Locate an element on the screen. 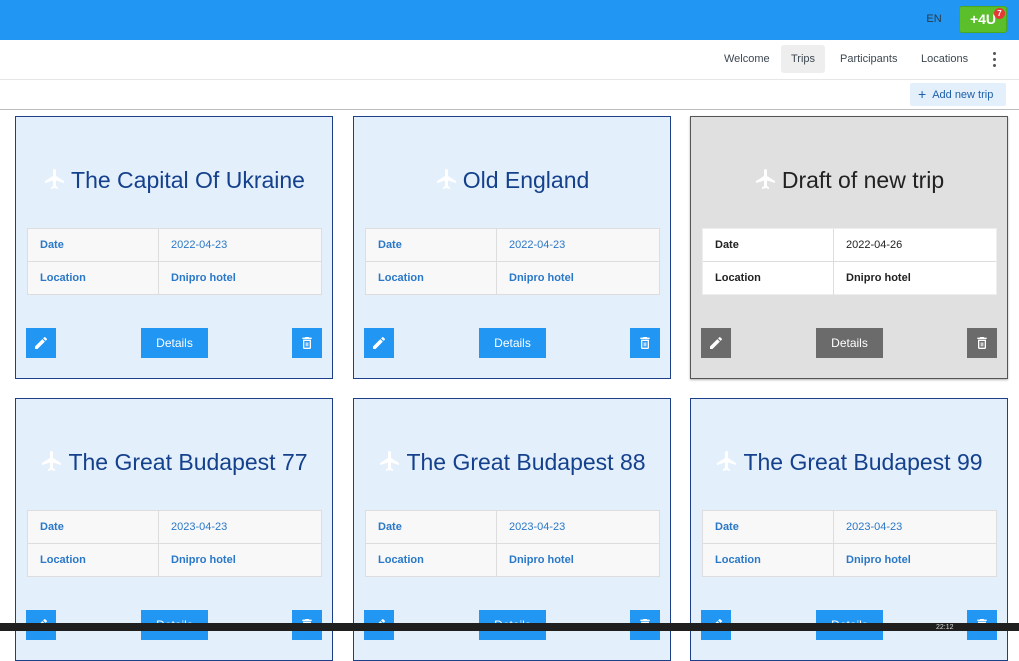  trip-title-text: Old England is located at coordinates (526, 180).